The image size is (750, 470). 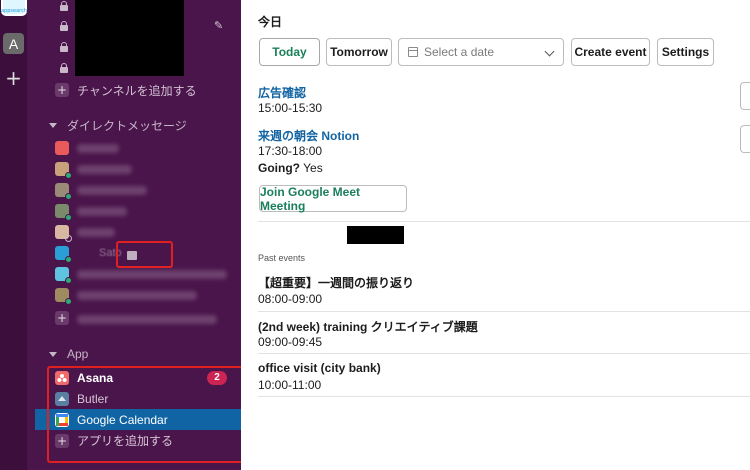 What do you see at coordinates (610, 52) in the screenshot?
I see `create-event-button: Create event` at bounding box center [610, 52].